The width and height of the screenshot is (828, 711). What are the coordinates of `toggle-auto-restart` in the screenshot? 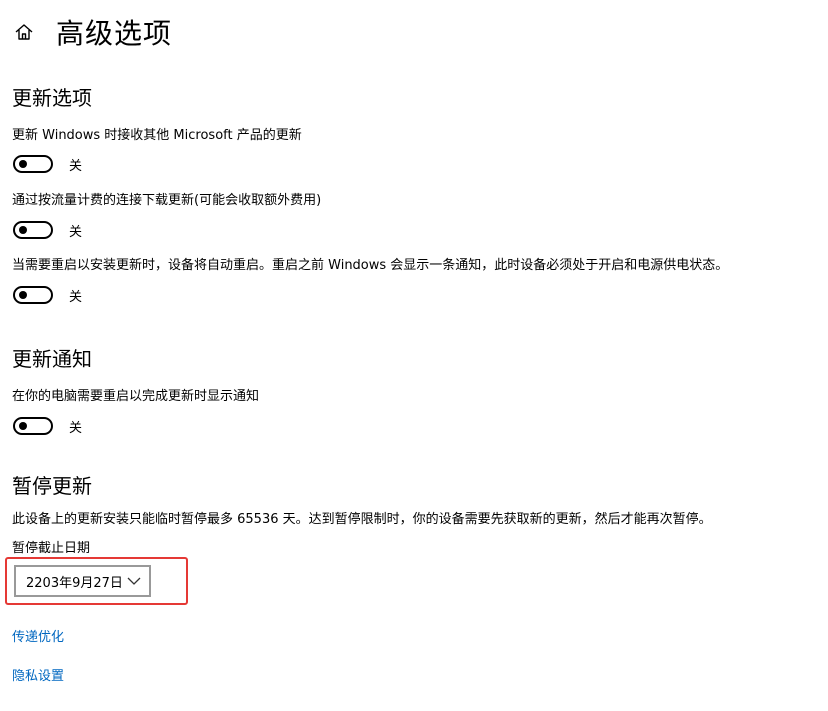 It's located at (33, 295).